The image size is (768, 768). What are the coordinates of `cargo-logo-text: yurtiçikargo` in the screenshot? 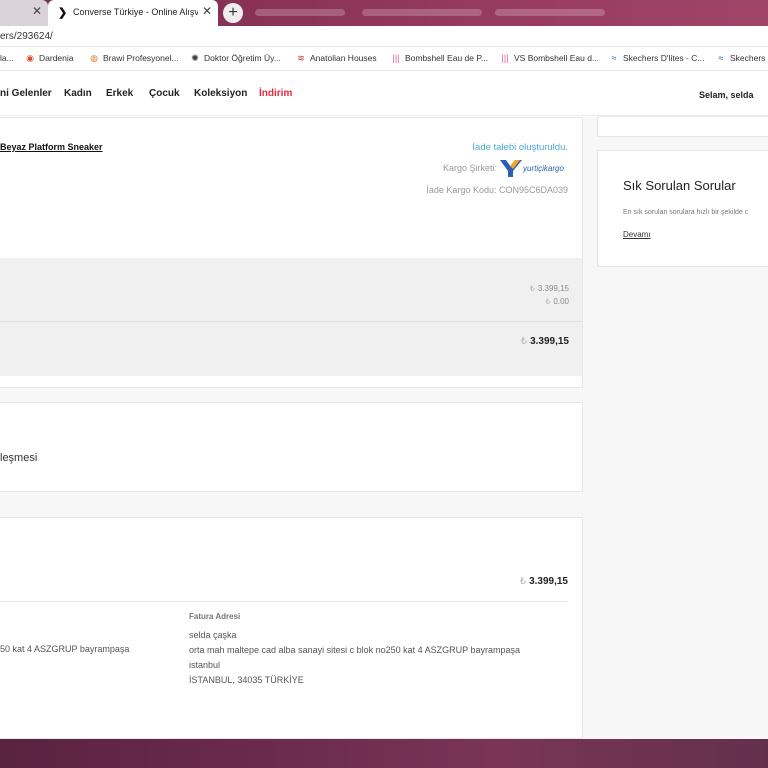 It's located at (543, 168).